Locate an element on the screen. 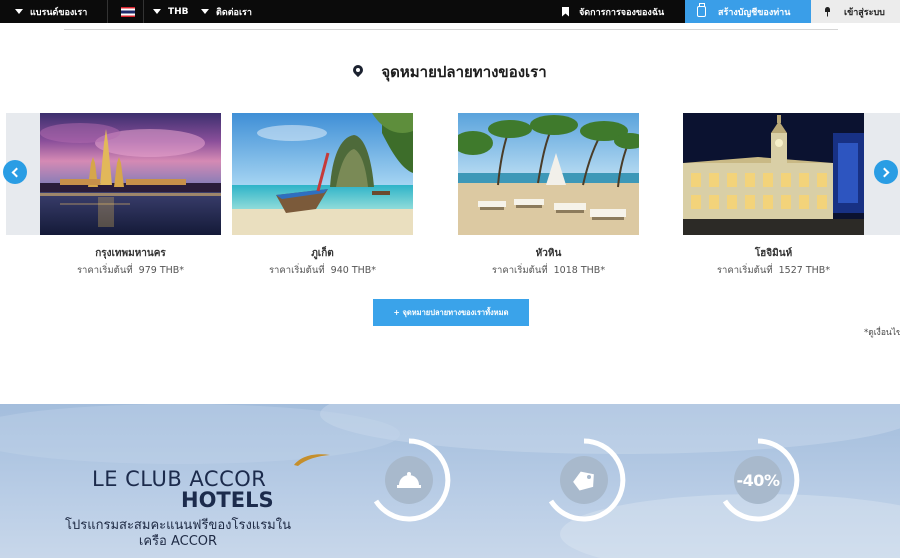 Image resolution: width=900 pixels, height=558 pixels. destination-photo-hua-hin is located at coordinates (548, 174).